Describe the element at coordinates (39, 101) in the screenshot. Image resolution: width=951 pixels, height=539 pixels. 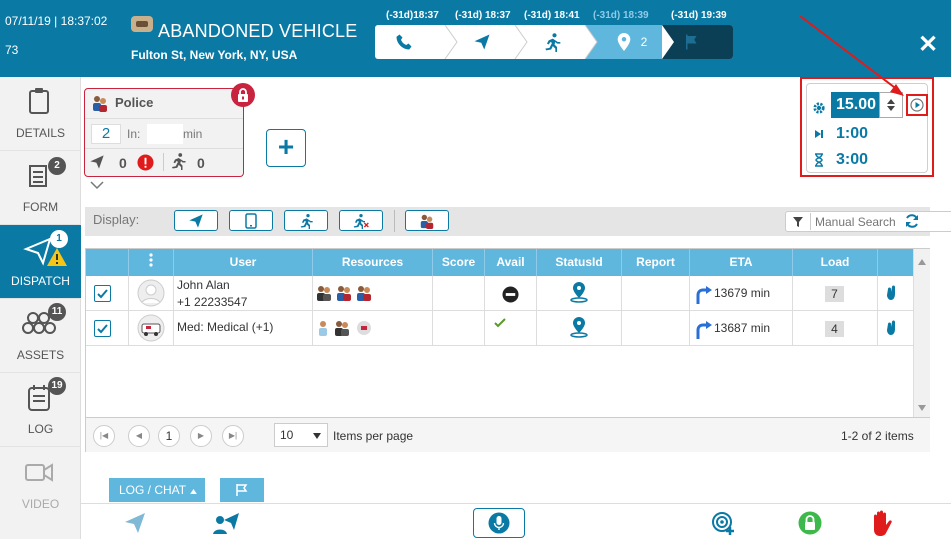
I see `clipboard-icon` at that location.